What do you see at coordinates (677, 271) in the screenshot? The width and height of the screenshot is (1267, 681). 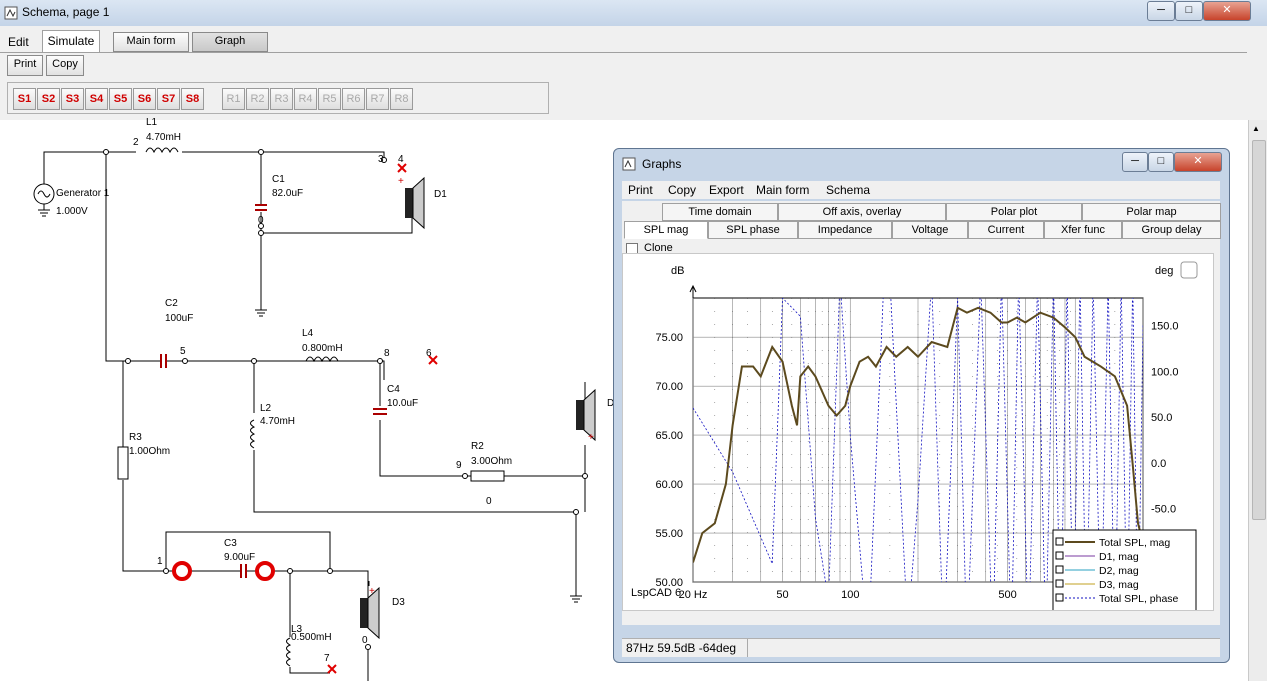 I see `y-axis-label: dB` at bounding box center [677, 271].